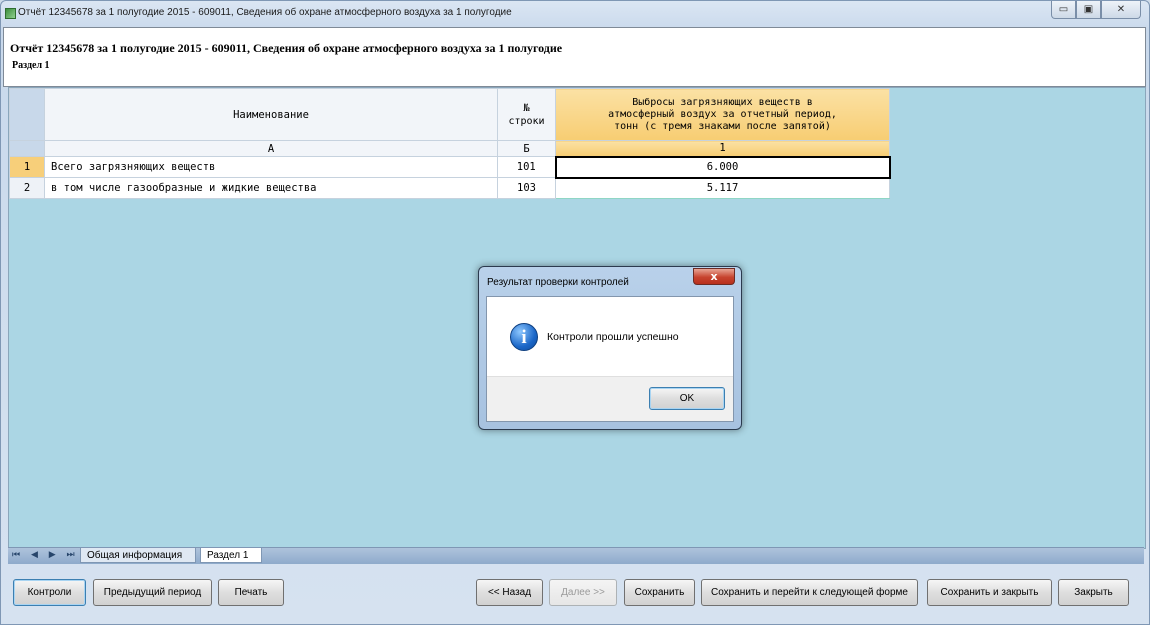 This screenshot has width=1150, height=625. What do you see at coordinates (49, 592) in the screenshot?
I see `controls-button: Контроли` at bounding box center [49, 592].